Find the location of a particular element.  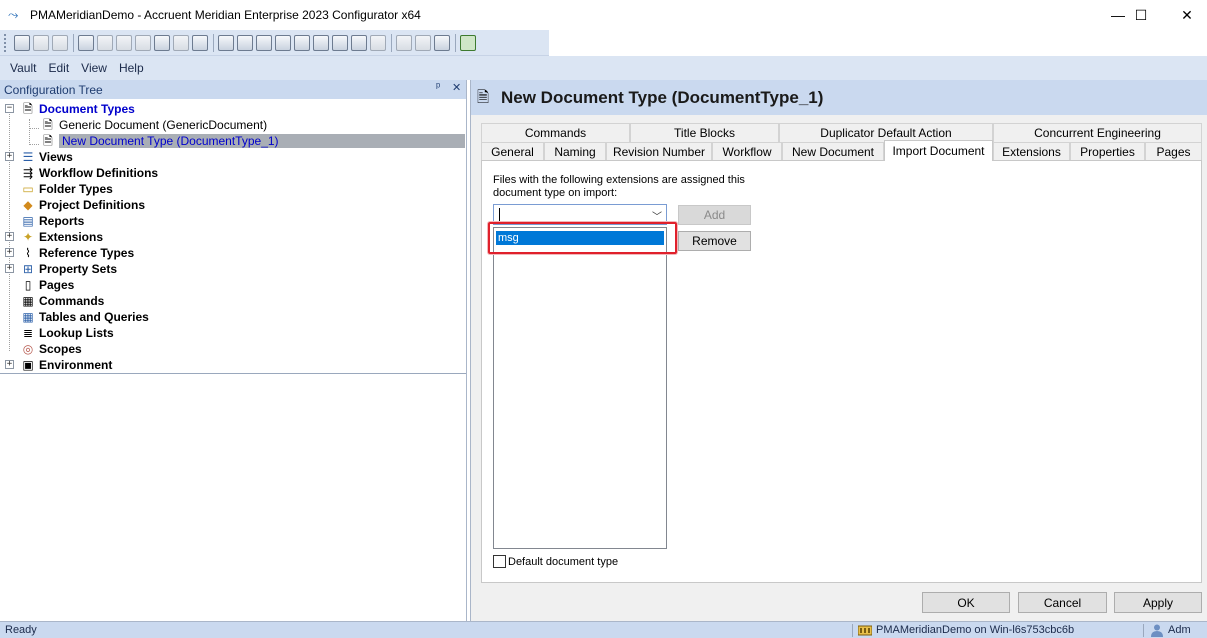

tree-connector is located at coordinates (34, 128).